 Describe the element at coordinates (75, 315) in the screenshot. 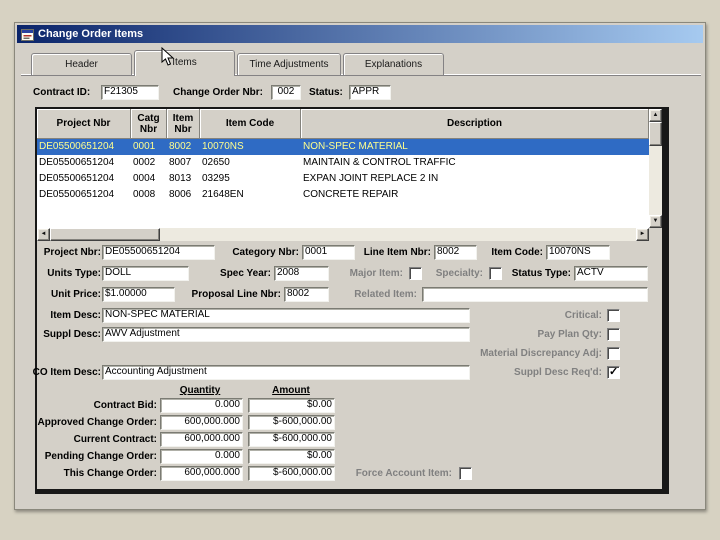

I see `item-desc-label: Item Desc:` at that location.